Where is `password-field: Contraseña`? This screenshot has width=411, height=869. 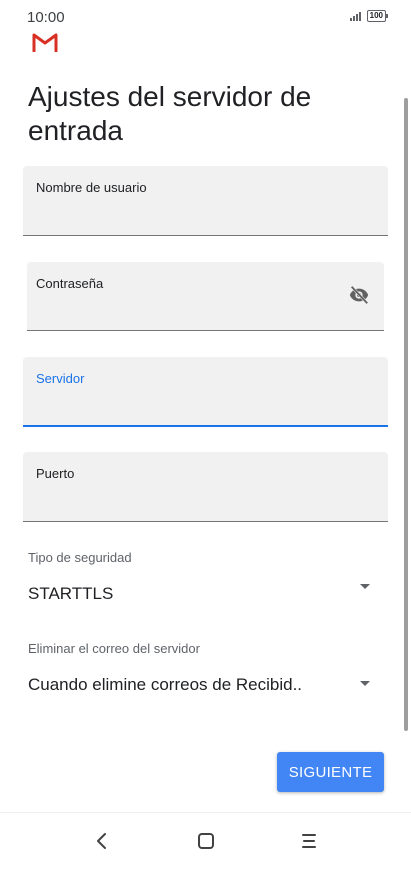 password-field: Contraseña is located at coordinates (205, 296).